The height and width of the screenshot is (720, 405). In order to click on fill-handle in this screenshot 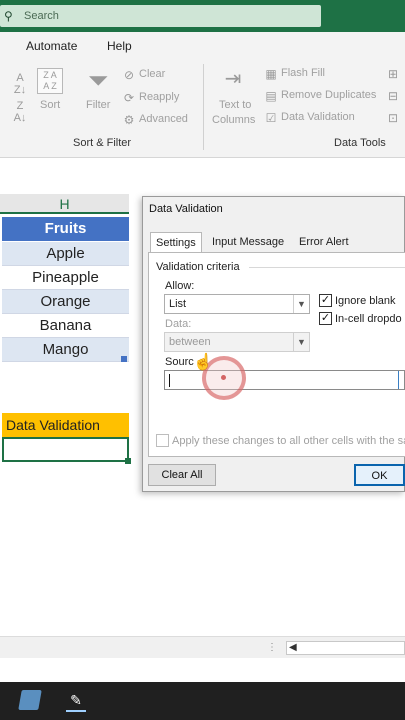, I will do `click(128, 461)`.